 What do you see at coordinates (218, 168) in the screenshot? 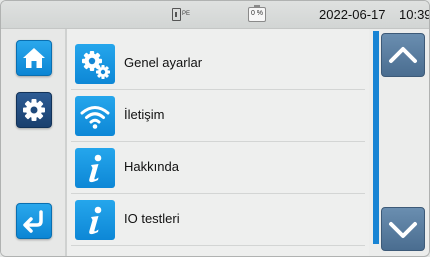
I see `menu-item-about: Hakkında` at bounding box center [218, 168].